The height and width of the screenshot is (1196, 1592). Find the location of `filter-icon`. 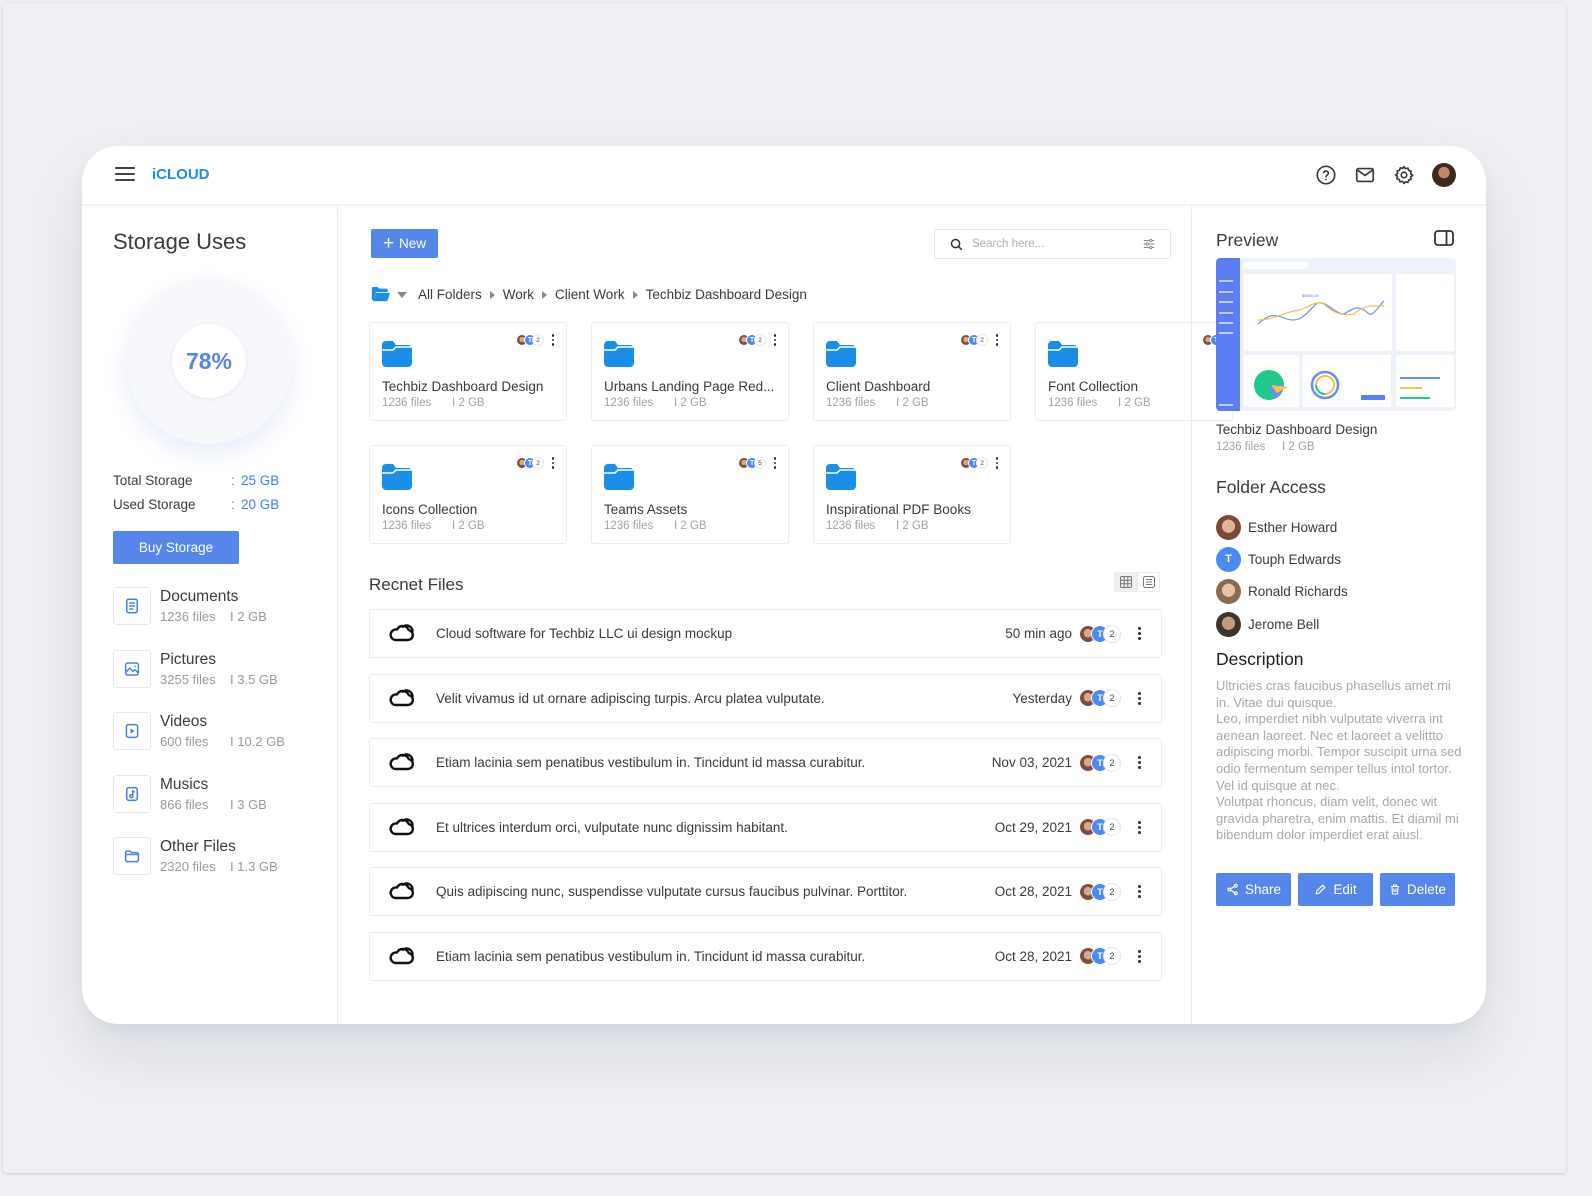

filter-icon is located at coordinates (1149, 244).